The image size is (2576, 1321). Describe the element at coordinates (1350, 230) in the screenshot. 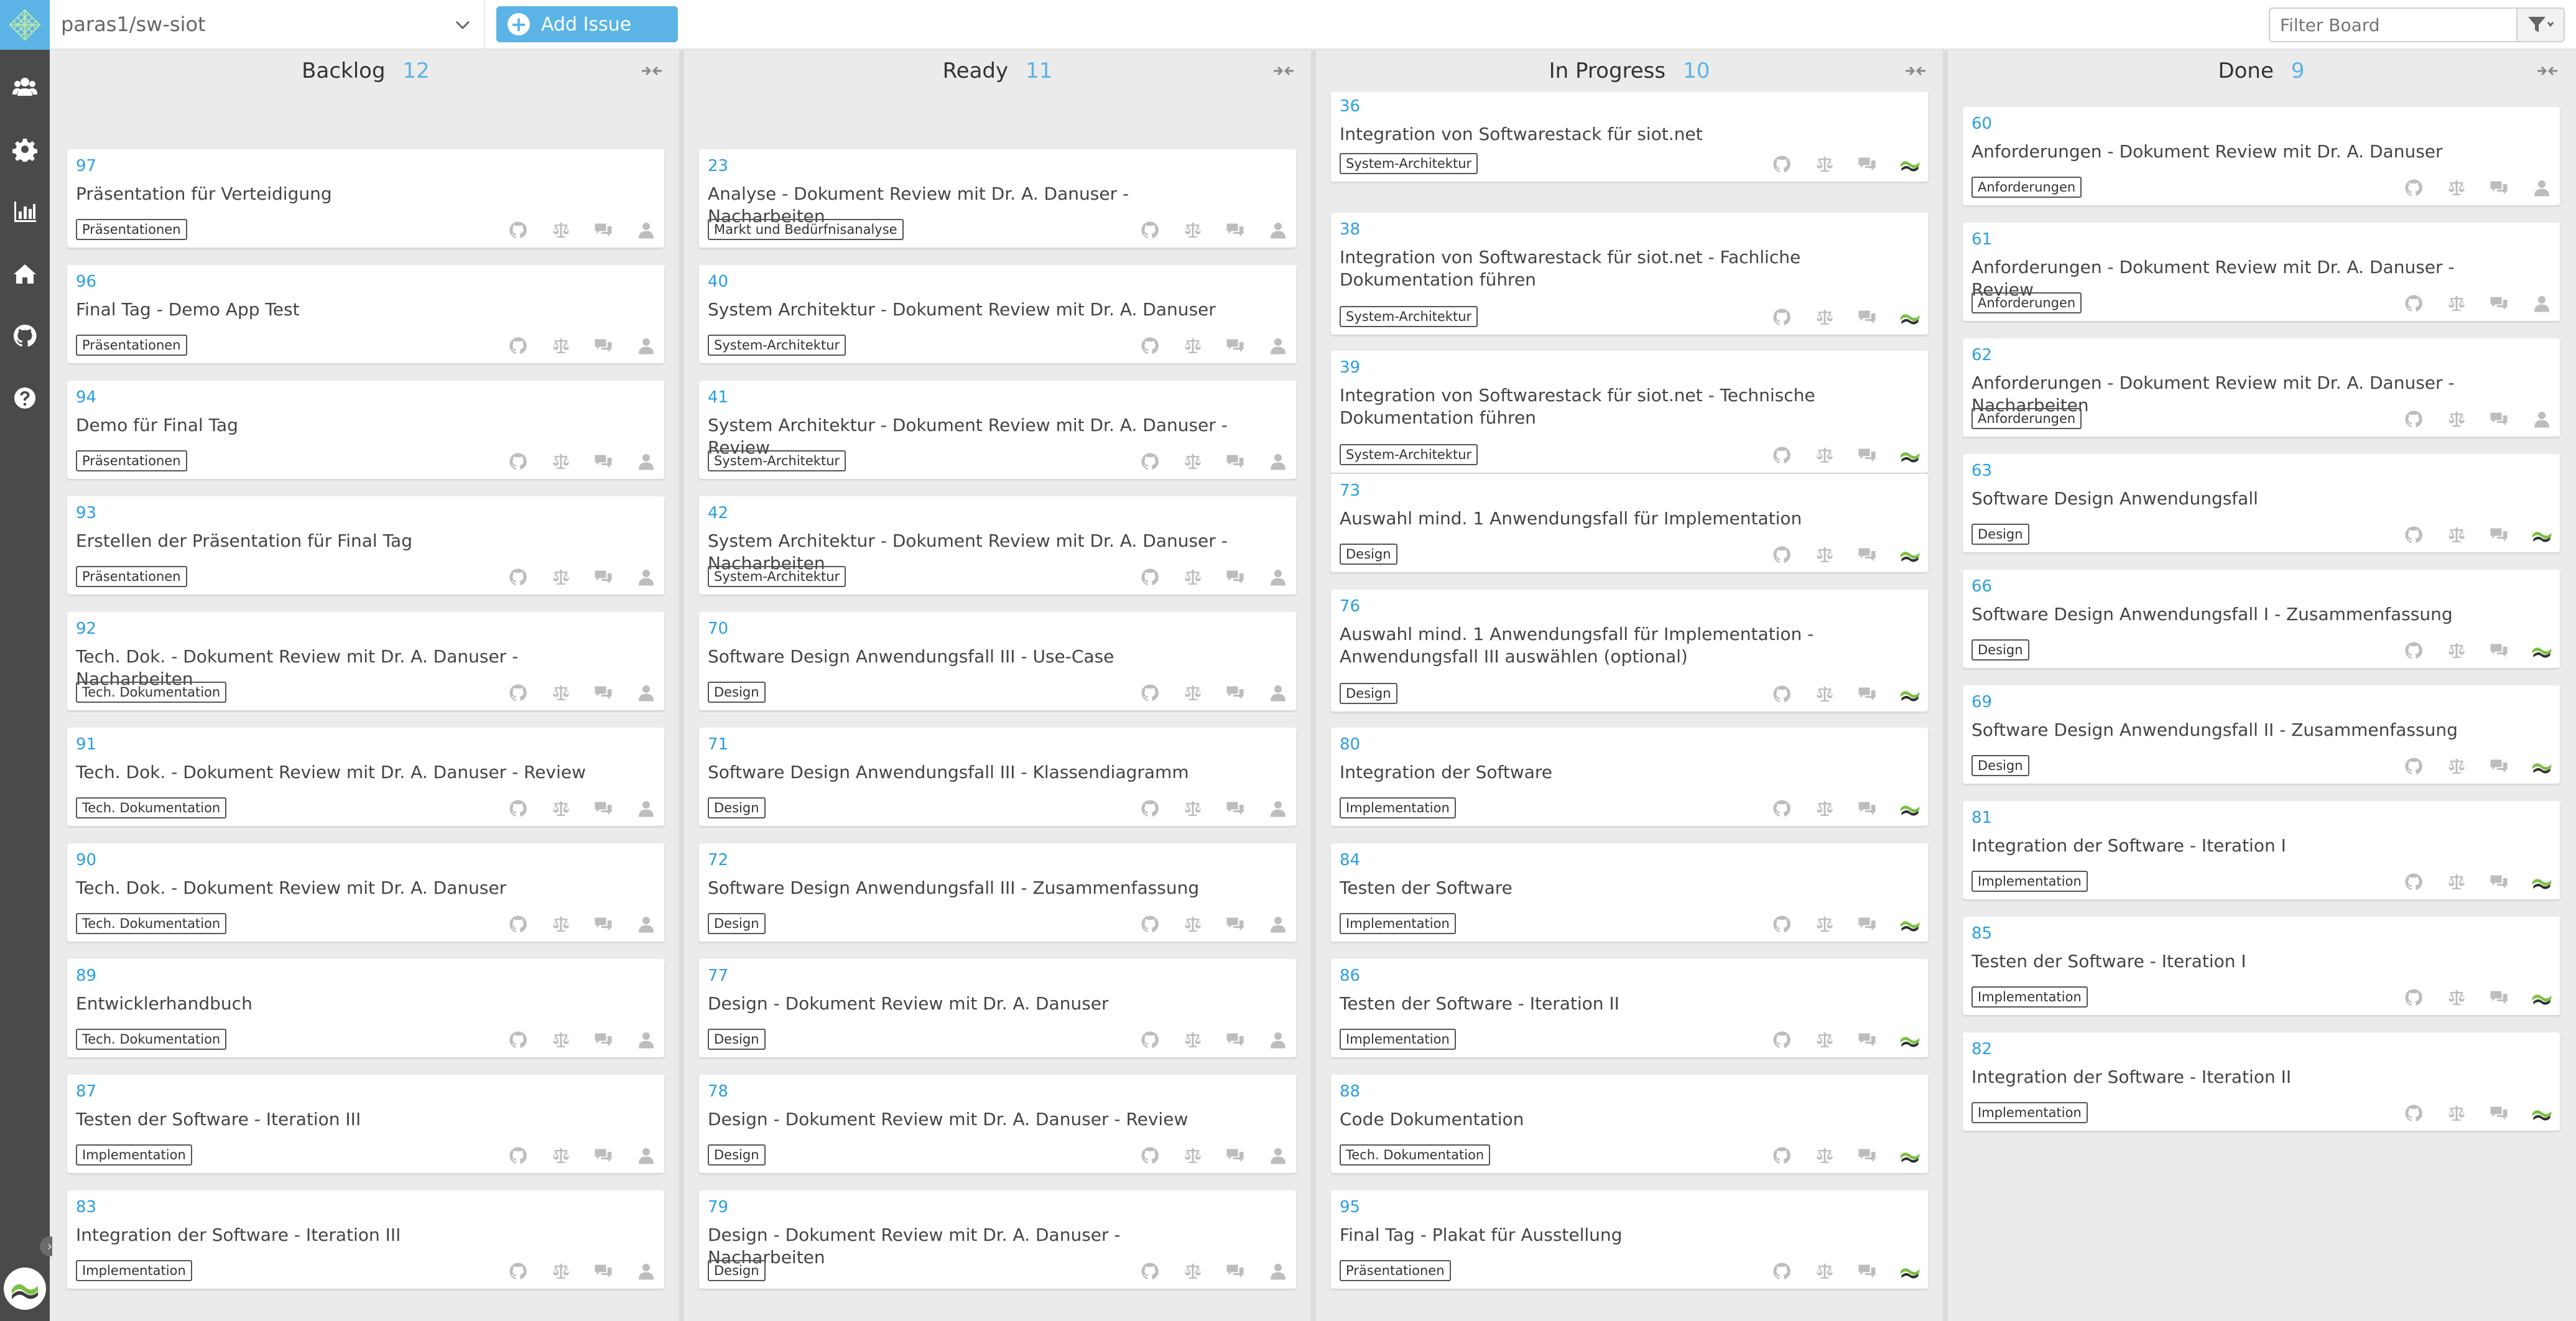

I see `issue-number: 38` at that location.